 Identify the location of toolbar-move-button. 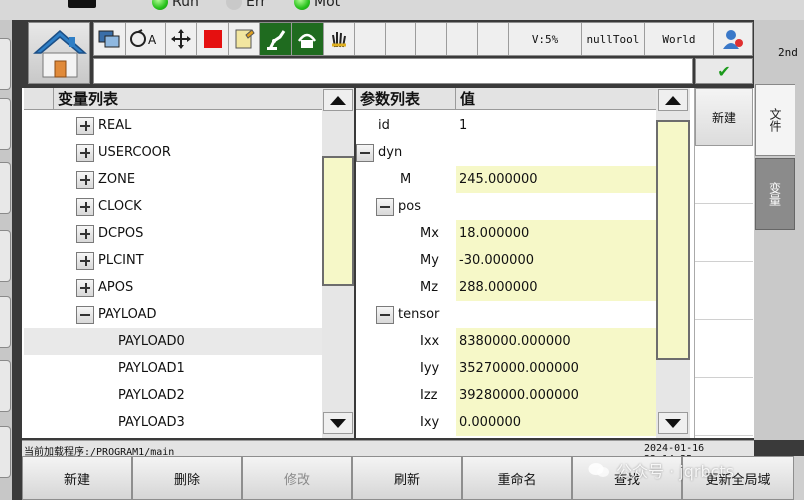
(182, 39).